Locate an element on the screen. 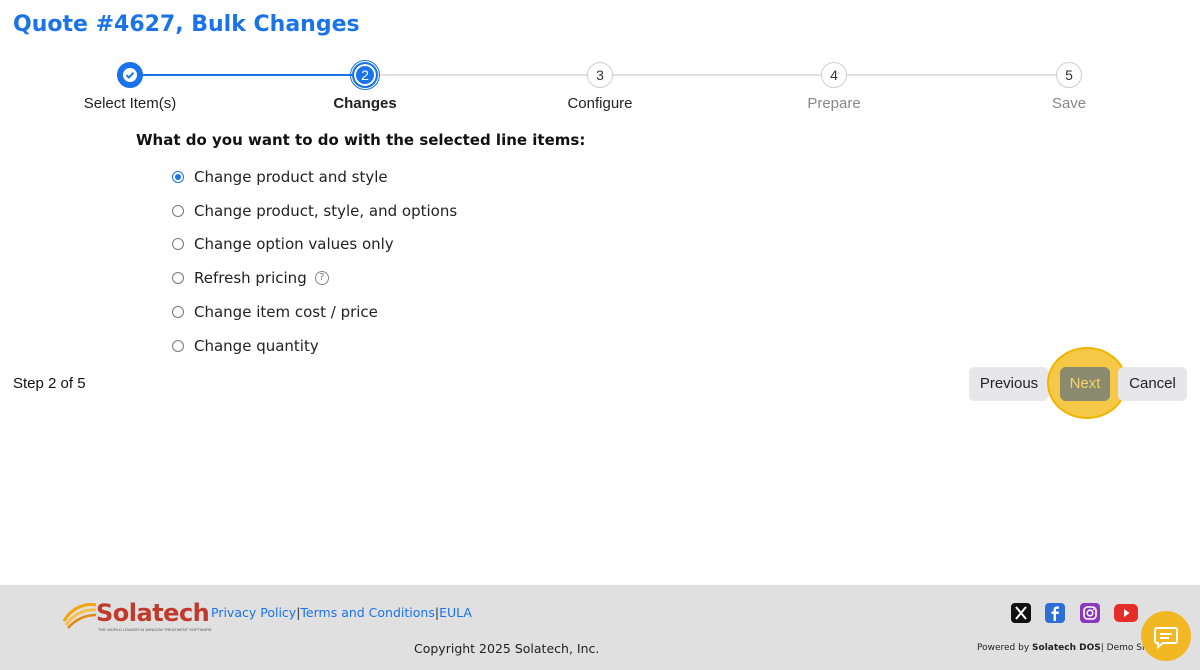 This screenshot has width=1200, height=670. page-title: Quote #4627, Bulk Changes is located at coordinates (186, 24).